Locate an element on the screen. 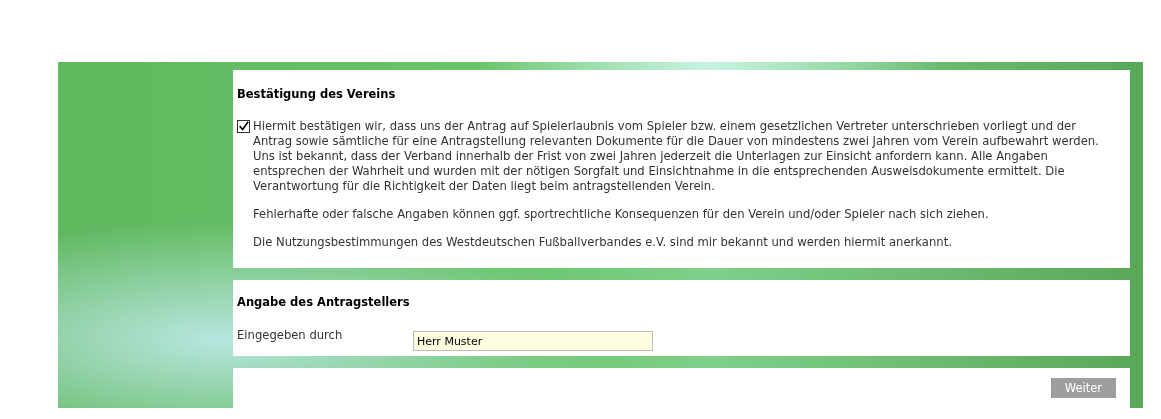 This screenshot has height=419, width=1161. confirmation-text: Hiermit bestätigen wir, dass uns der Antrag auf Spielerlaubnis vom Spieler bzw. einem gesetzlichen Vertreter unterschrieben vorliegt und der Antrag sowie sämtliche für eine Antragstellung relevanten Dokumente für die Dauer von mindestens zwei Jahren vom Verein aufbewahrt werden. Uns ist bekannt, dass der Verband innerhalb der Frist von zwei Jahren jederzeit die Unterlagen zur Einsicht anfordern kann. Alle Angaben entsprechen der Wahrheit und wurden mit der nötigen Sorgfalt und Einsichtnahme in die entsprechenden Ausweisdokumente ermittelt. Die Verantwortung für die Richtigkeit der Daten liegt beim antragstellenden Verein. is located at coordinates (676, 157).